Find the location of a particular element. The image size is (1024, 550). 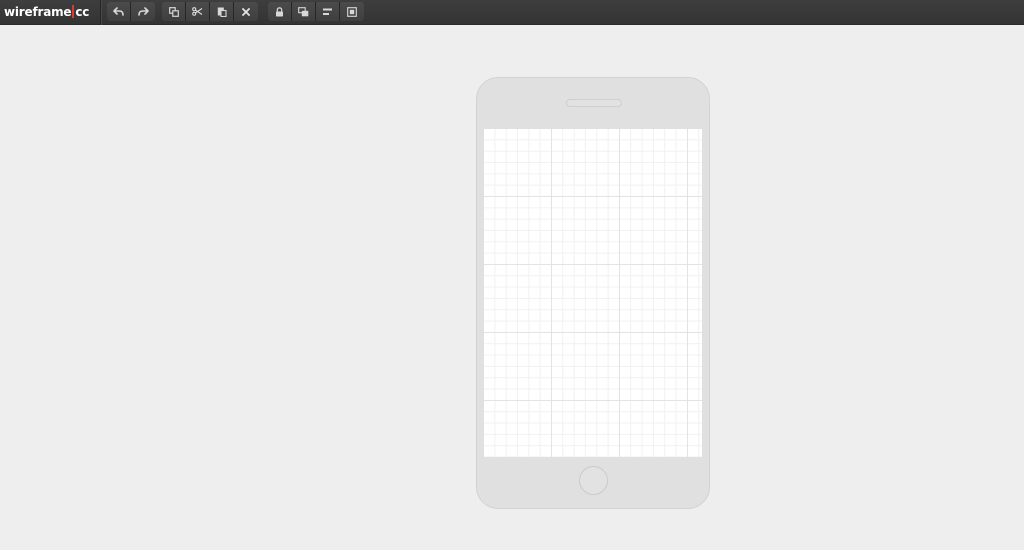

clipboard-button-group is located at coordinates (210, 11).